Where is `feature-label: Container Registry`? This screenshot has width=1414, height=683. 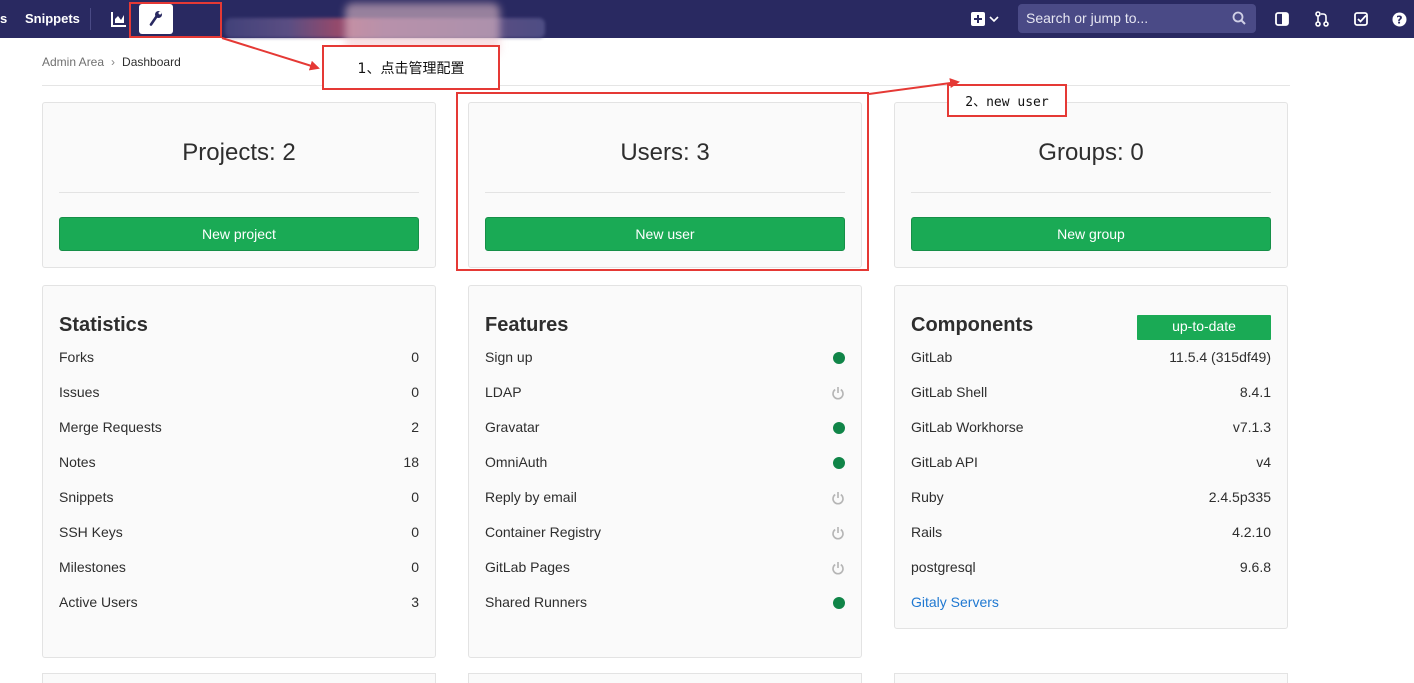
feature-label: Container Registry is located at coordinates (543, 532).